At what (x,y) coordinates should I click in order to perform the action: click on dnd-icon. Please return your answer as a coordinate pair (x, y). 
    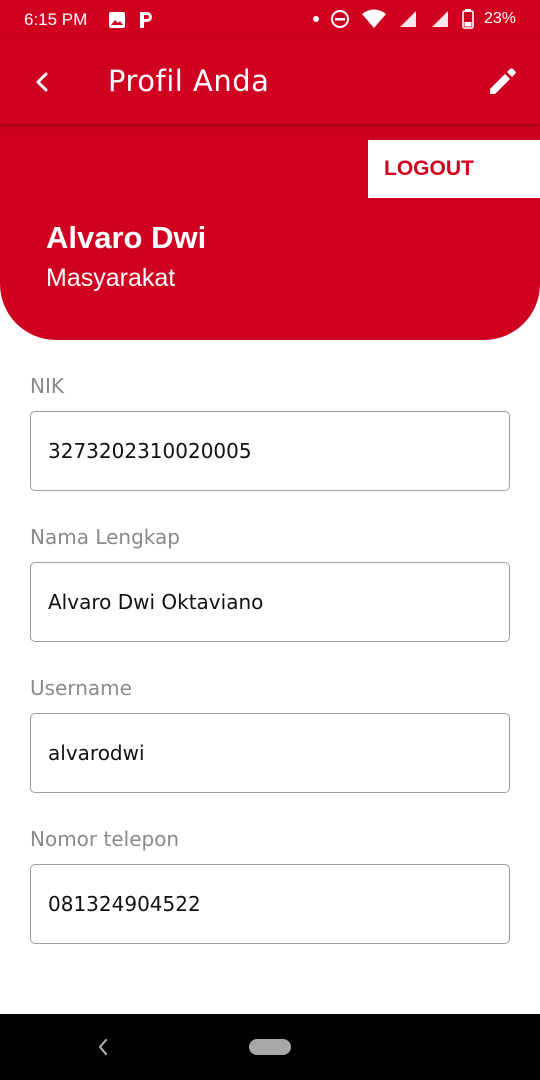
    Looking at the image, I should click on (339, 19).